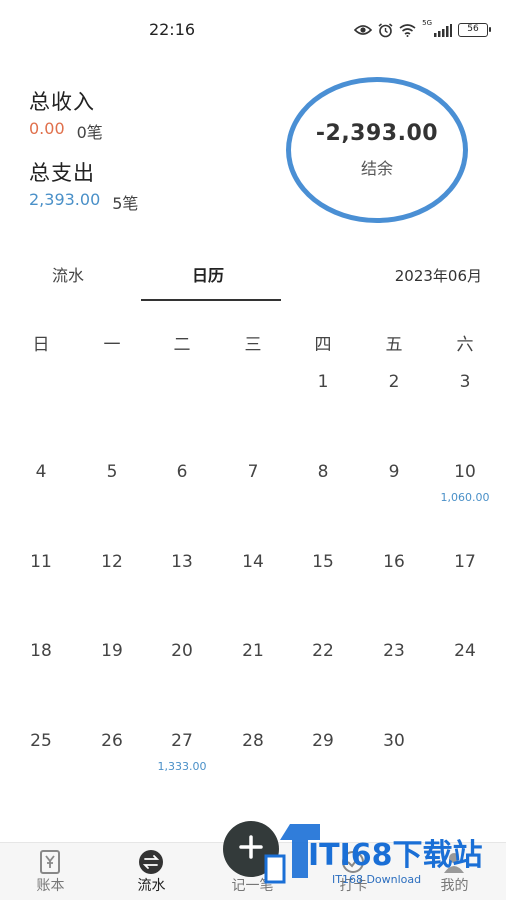 The height and width of the screenshot is (900, 506). I want to click on weekday-label: 五, so click(394, 345).